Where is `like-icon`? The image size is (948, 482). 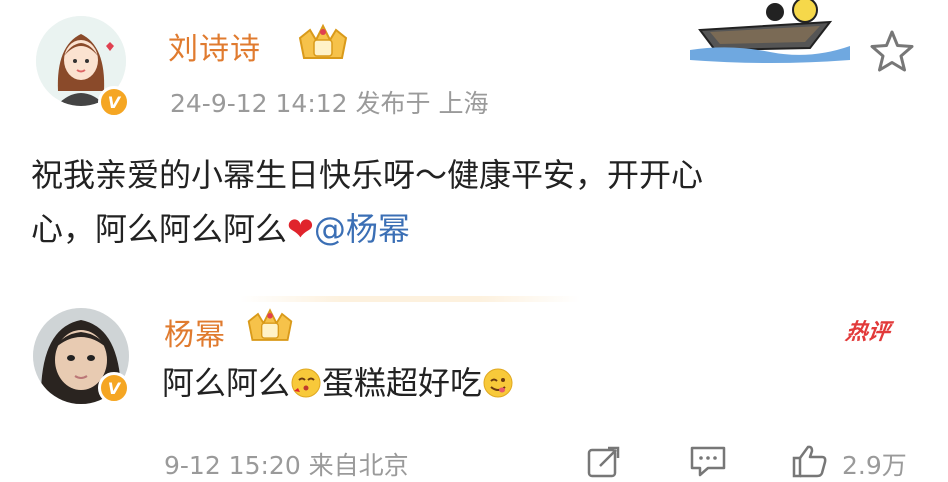 like-icon is located at coordinates (810, 461).